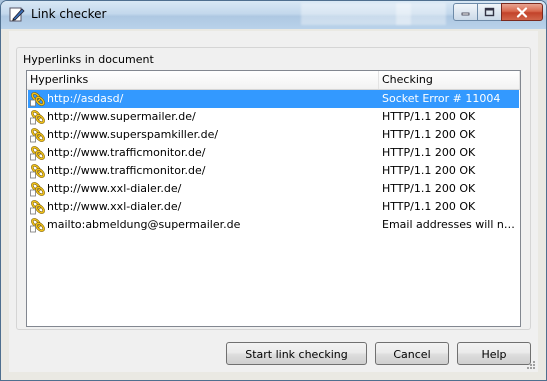  Describe the element at coordinates (412, 353) in the screenshot. I see `cancel-button: Cancel` at that location.